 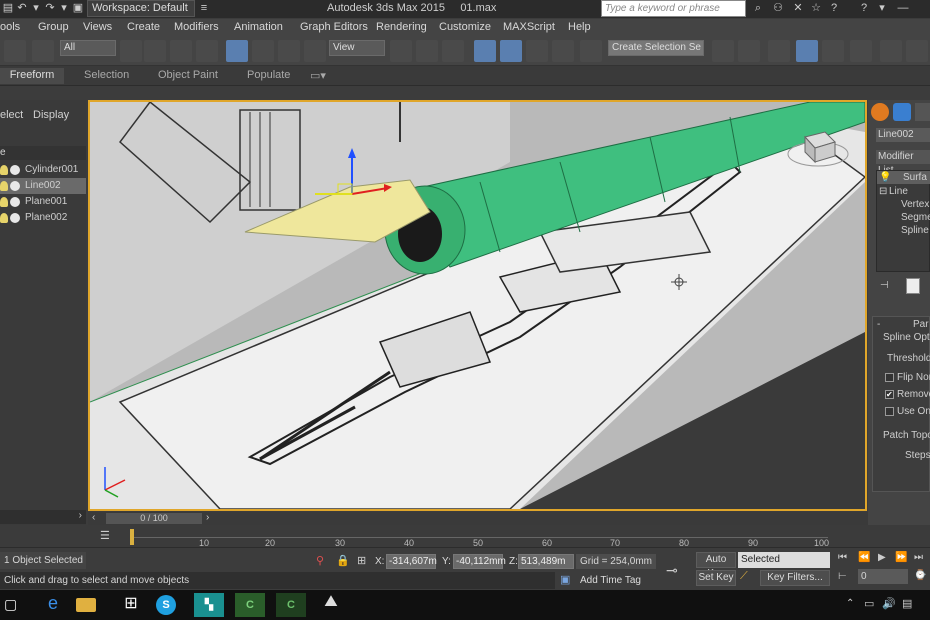 What do you see at coordinates (331, 605) in the screenshot?
I see `photos-icon: ⛰` at bounding box center [331, 605].